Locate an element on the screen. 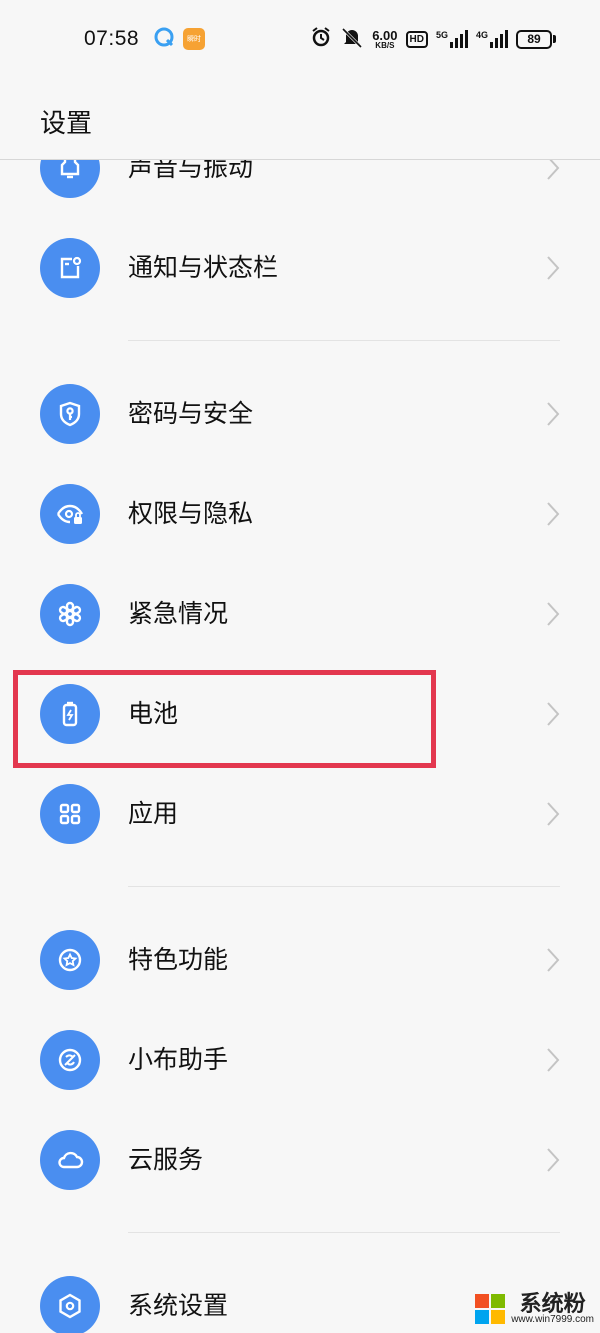  shield-key-icon is located at coordinates (70, 414).